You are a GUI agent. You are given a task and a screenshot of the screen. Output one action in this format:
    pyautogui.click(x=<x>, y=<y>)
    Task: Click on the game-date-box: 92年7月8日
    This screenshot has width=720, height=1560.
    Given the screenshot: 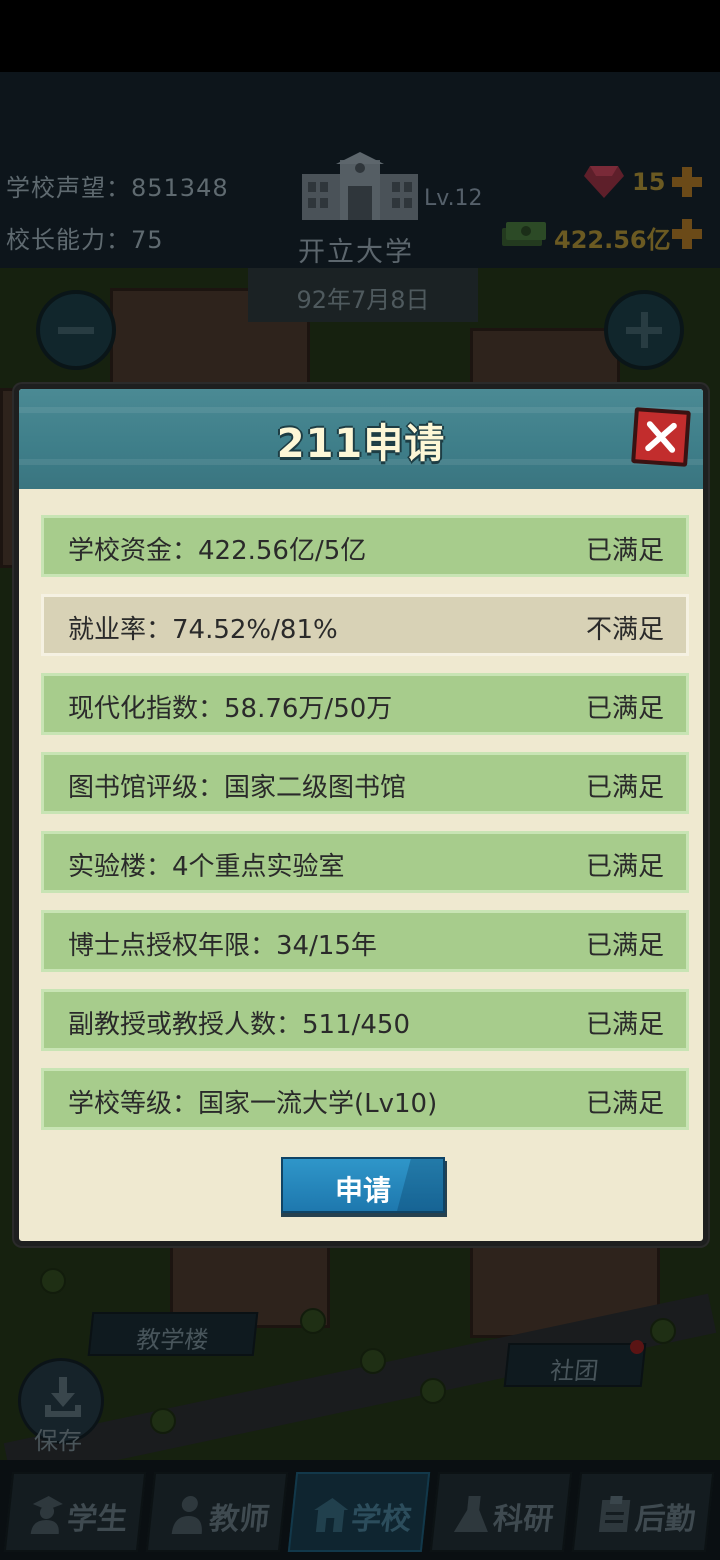 What is the action you would take?
    pyautogui.click(x=363, y=295)
    